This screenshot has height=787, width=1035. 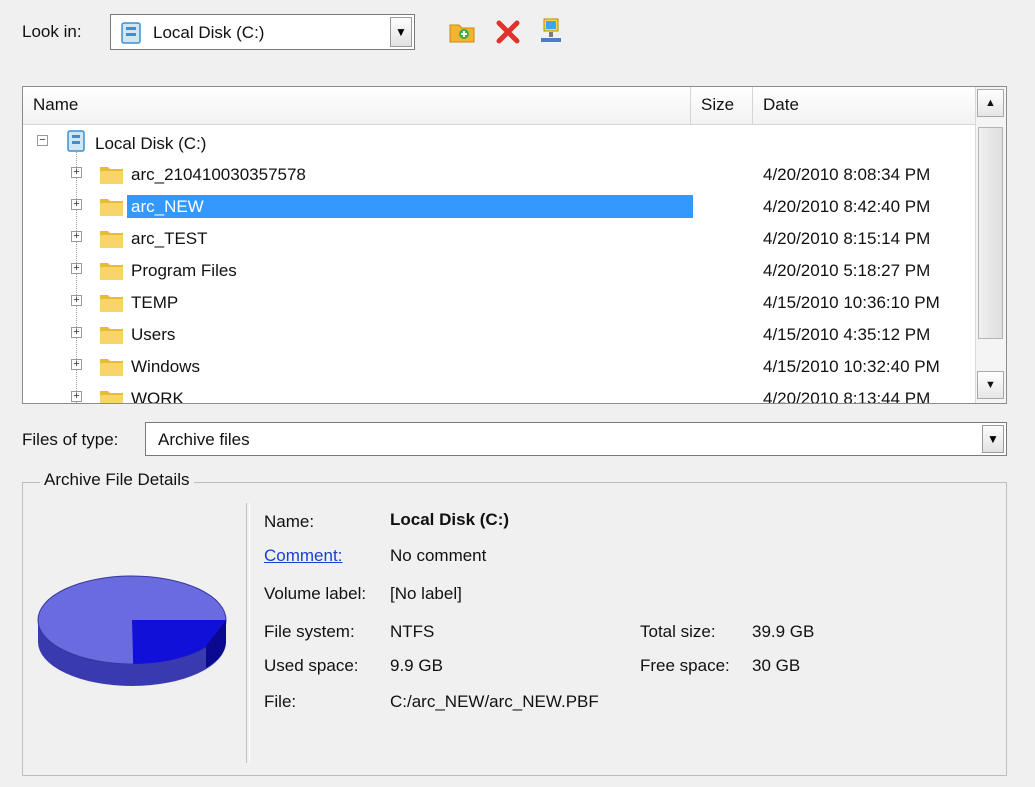 I want to click on item-name: Program Files, so click(x=184, y=270).